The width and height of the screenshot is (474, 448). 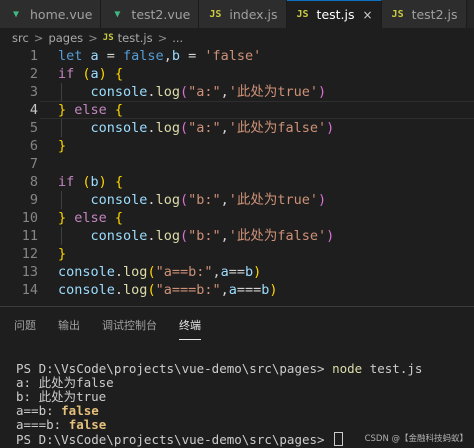 What do you see at coordinates (241, 411) in the screenshot?
I see `terminal-line: a==b: false` at bounding box center [241, 411].